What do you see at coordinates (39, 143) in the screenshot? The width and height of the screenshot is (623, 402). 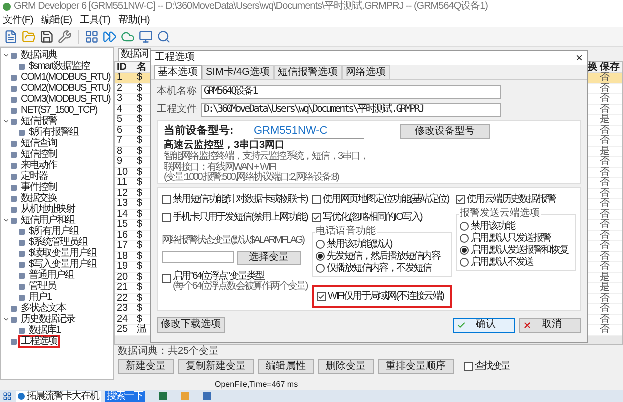 I see `tree-item: 短信查询` at bounding box center [39, 143].